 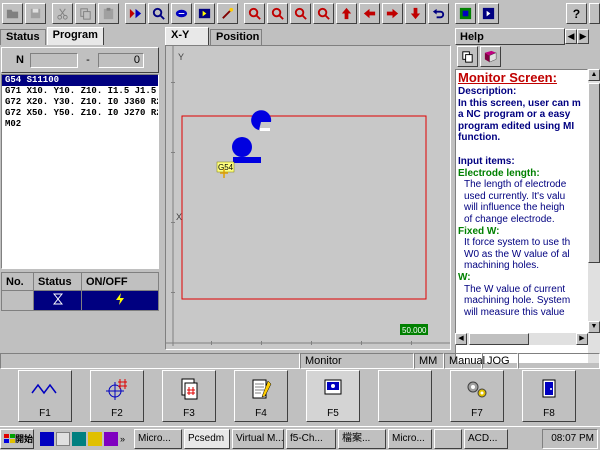 I want to click on tab-program: Program, so click(x=75, y=36).